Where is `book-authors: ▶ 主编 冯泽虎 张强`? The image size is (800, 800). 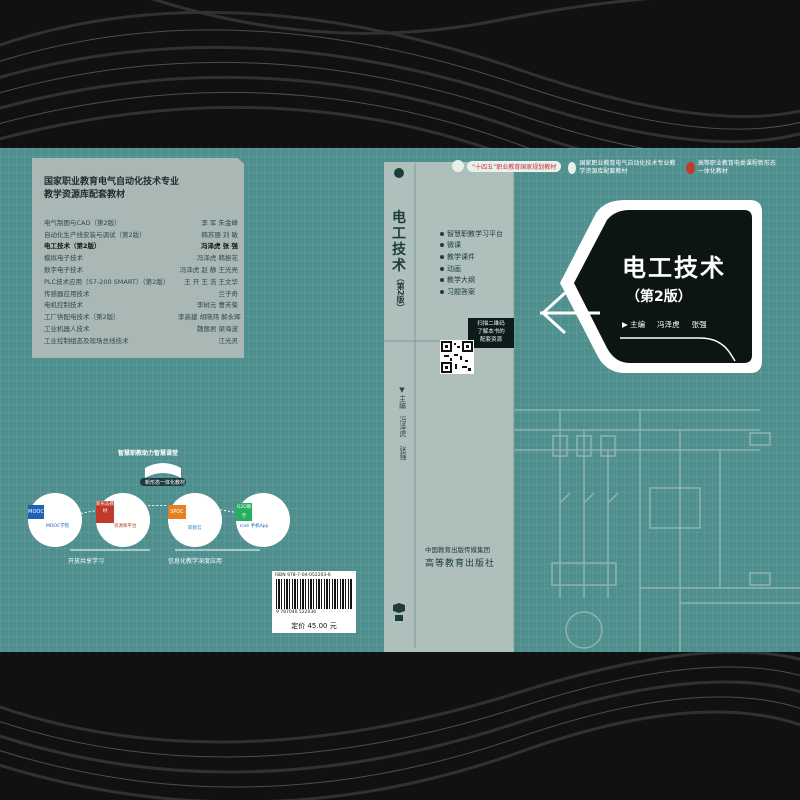 book-authors: ▶ 主编 冯泽虎 张强 is located at coordinates (664, 324).